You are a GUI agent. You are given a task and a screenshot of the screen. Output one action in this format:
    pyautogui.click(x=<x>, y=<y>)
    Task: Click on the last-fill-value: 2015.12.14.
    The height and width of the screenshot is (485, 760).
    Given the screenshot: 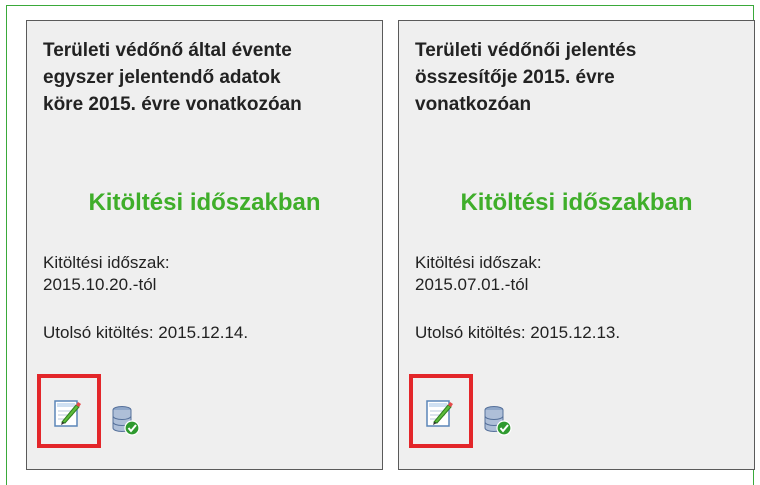 What is the action you would take?
    pyautogui.click(x=203, y=332)
    